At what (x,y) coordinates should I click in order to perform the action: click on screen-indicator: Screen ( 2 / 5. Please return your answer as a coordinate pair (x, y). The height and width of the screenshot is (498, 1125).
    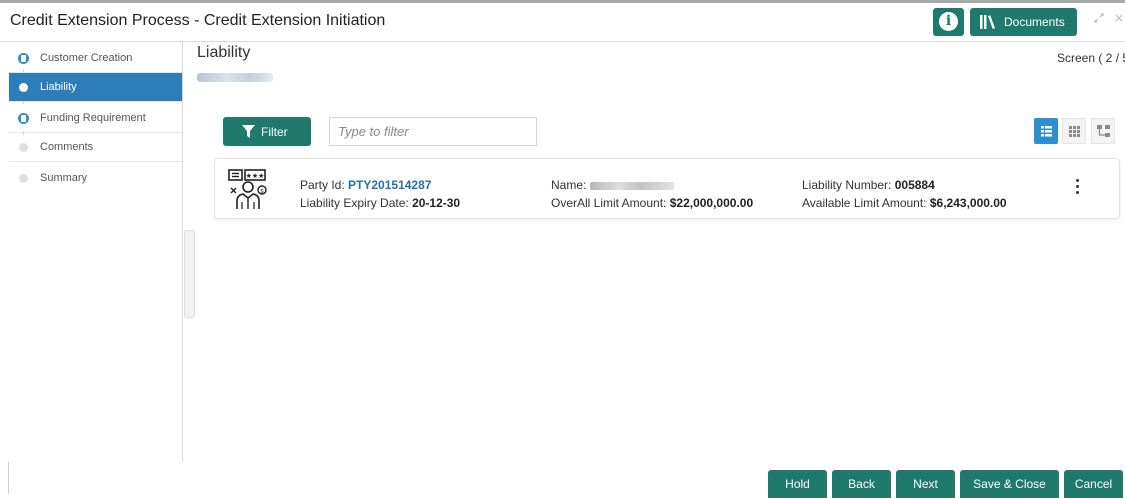
    Looking at the image, I should click on (1091, 58).